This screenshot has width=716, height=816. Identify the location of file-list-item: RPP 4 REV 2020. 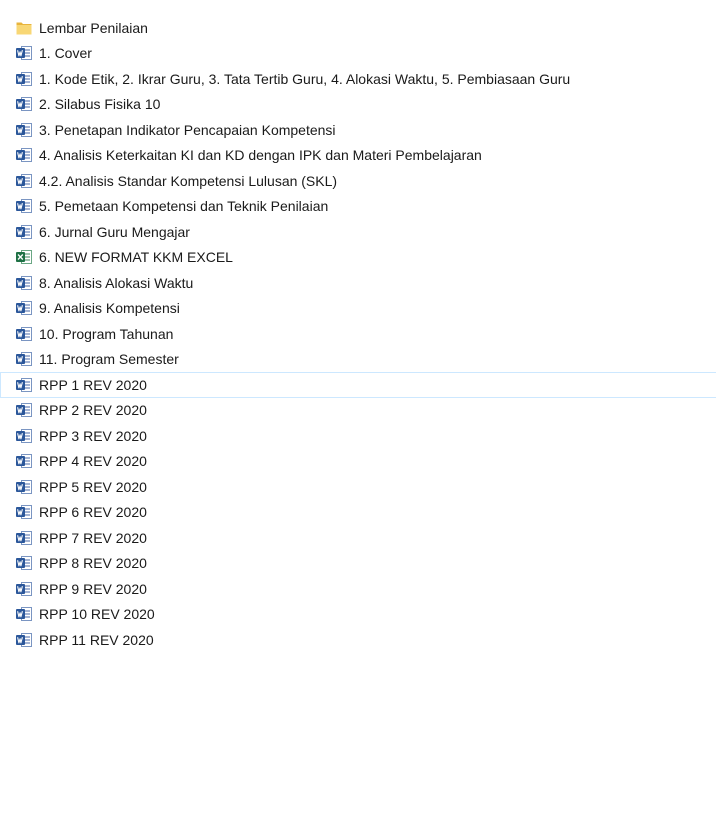
(358, 462).